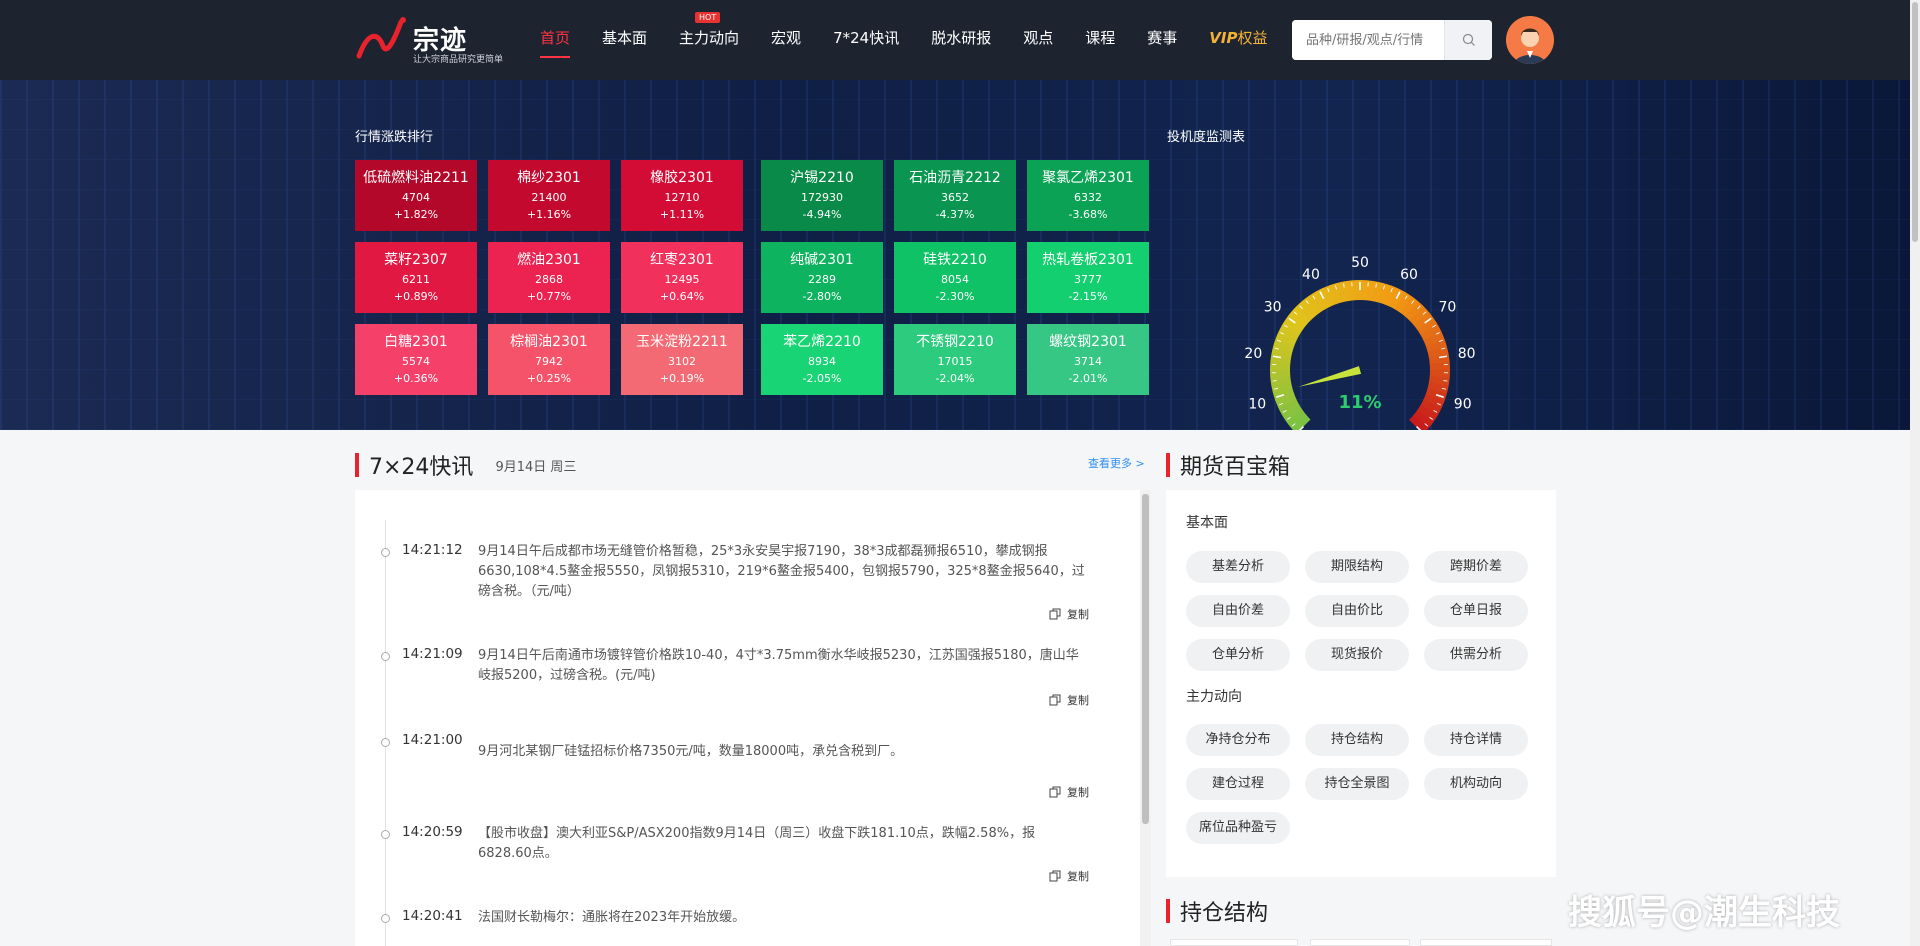 This screenshot has width=1920, height=946. I want to click on tile-contract-name: 石油沥青2212, so click(955, 178).